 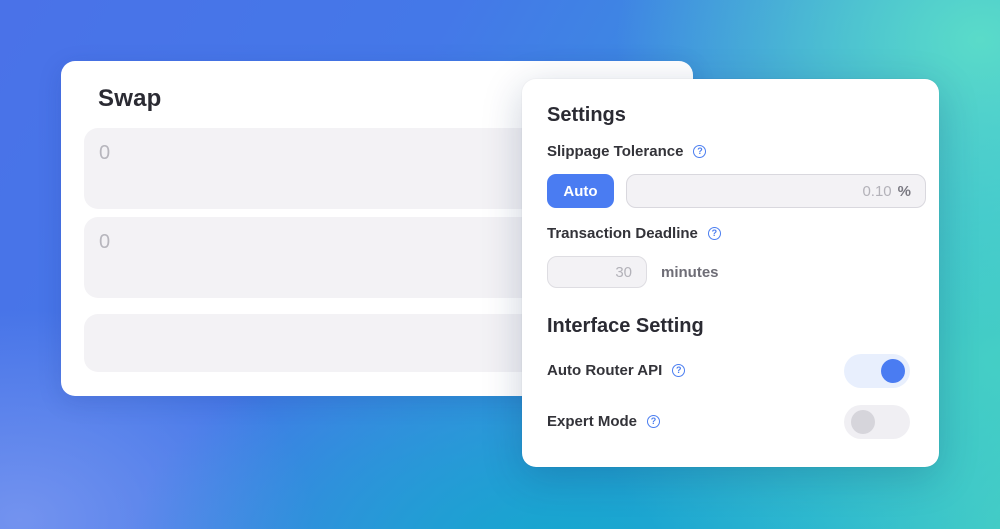 I want to click on deadline-input: 30, so click(x=597, y=272).